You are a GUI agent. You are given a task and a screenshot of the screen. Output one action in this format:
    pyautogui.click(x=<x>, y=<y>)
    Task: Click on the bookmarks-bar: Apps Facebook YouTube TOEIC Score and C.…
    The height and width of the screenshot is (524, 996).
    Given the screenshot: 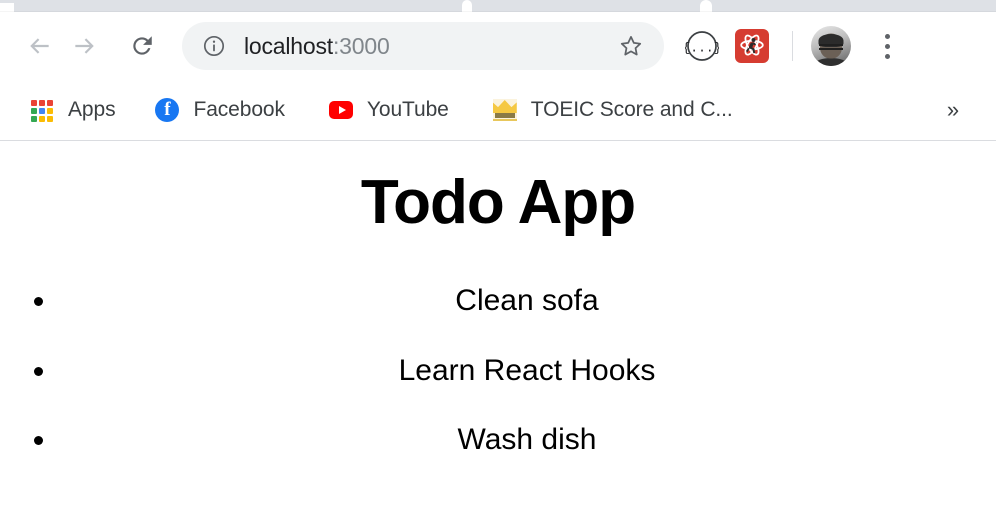 What is the action you would take?
    pyautogui.click(x=498, y=110)
    